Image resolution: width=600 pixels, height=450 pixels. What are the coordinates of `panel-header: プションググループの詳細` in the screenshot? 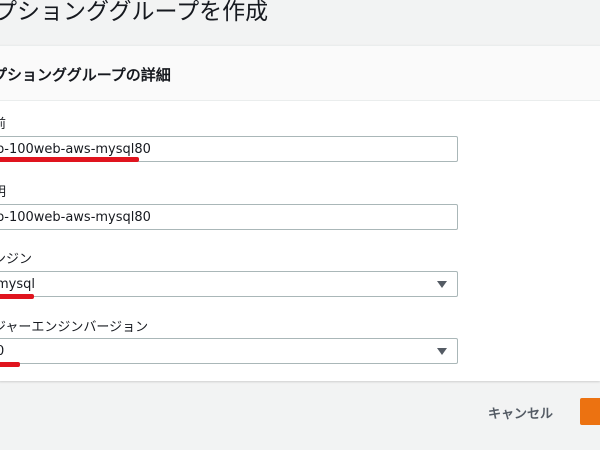 It's located at (300, 73).